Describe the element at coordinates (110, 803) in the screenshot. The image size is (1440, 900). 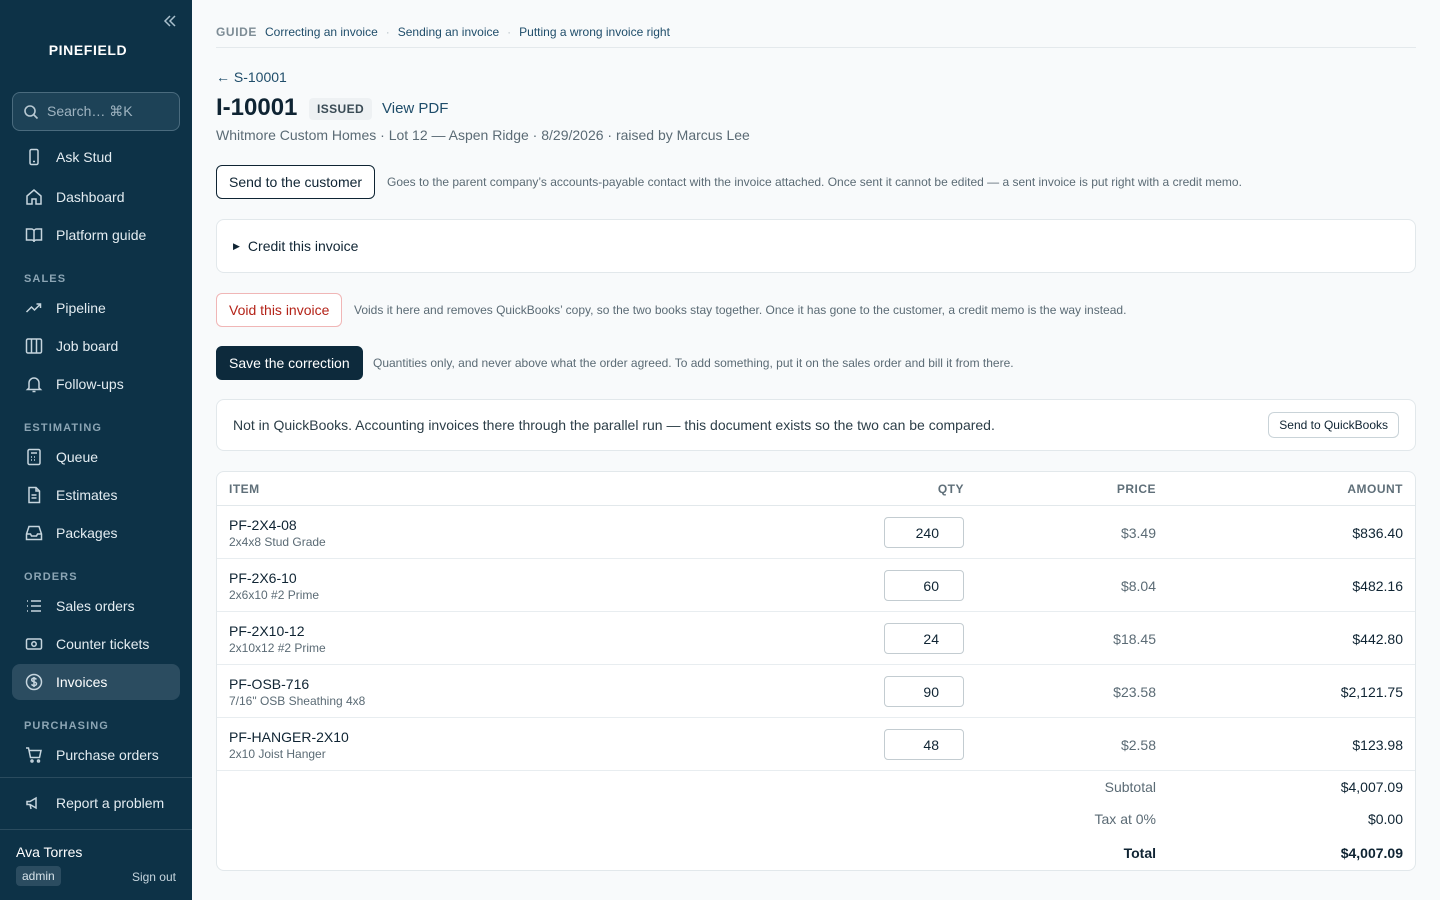
I see `sidebar-item-label: Report a problem` at that location.